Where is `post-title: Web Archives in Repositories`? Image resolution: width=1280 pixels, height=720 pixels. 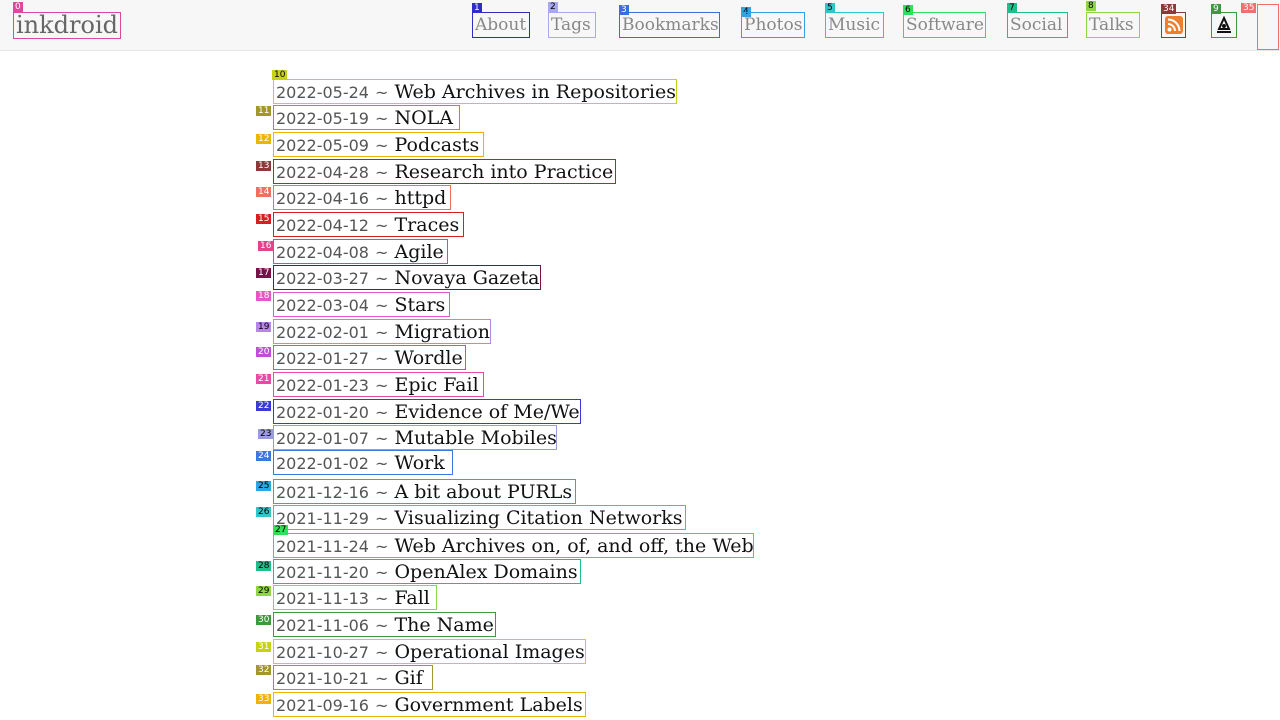
post-title: Web Archives in Repositories is located at coordinates (535, 92).